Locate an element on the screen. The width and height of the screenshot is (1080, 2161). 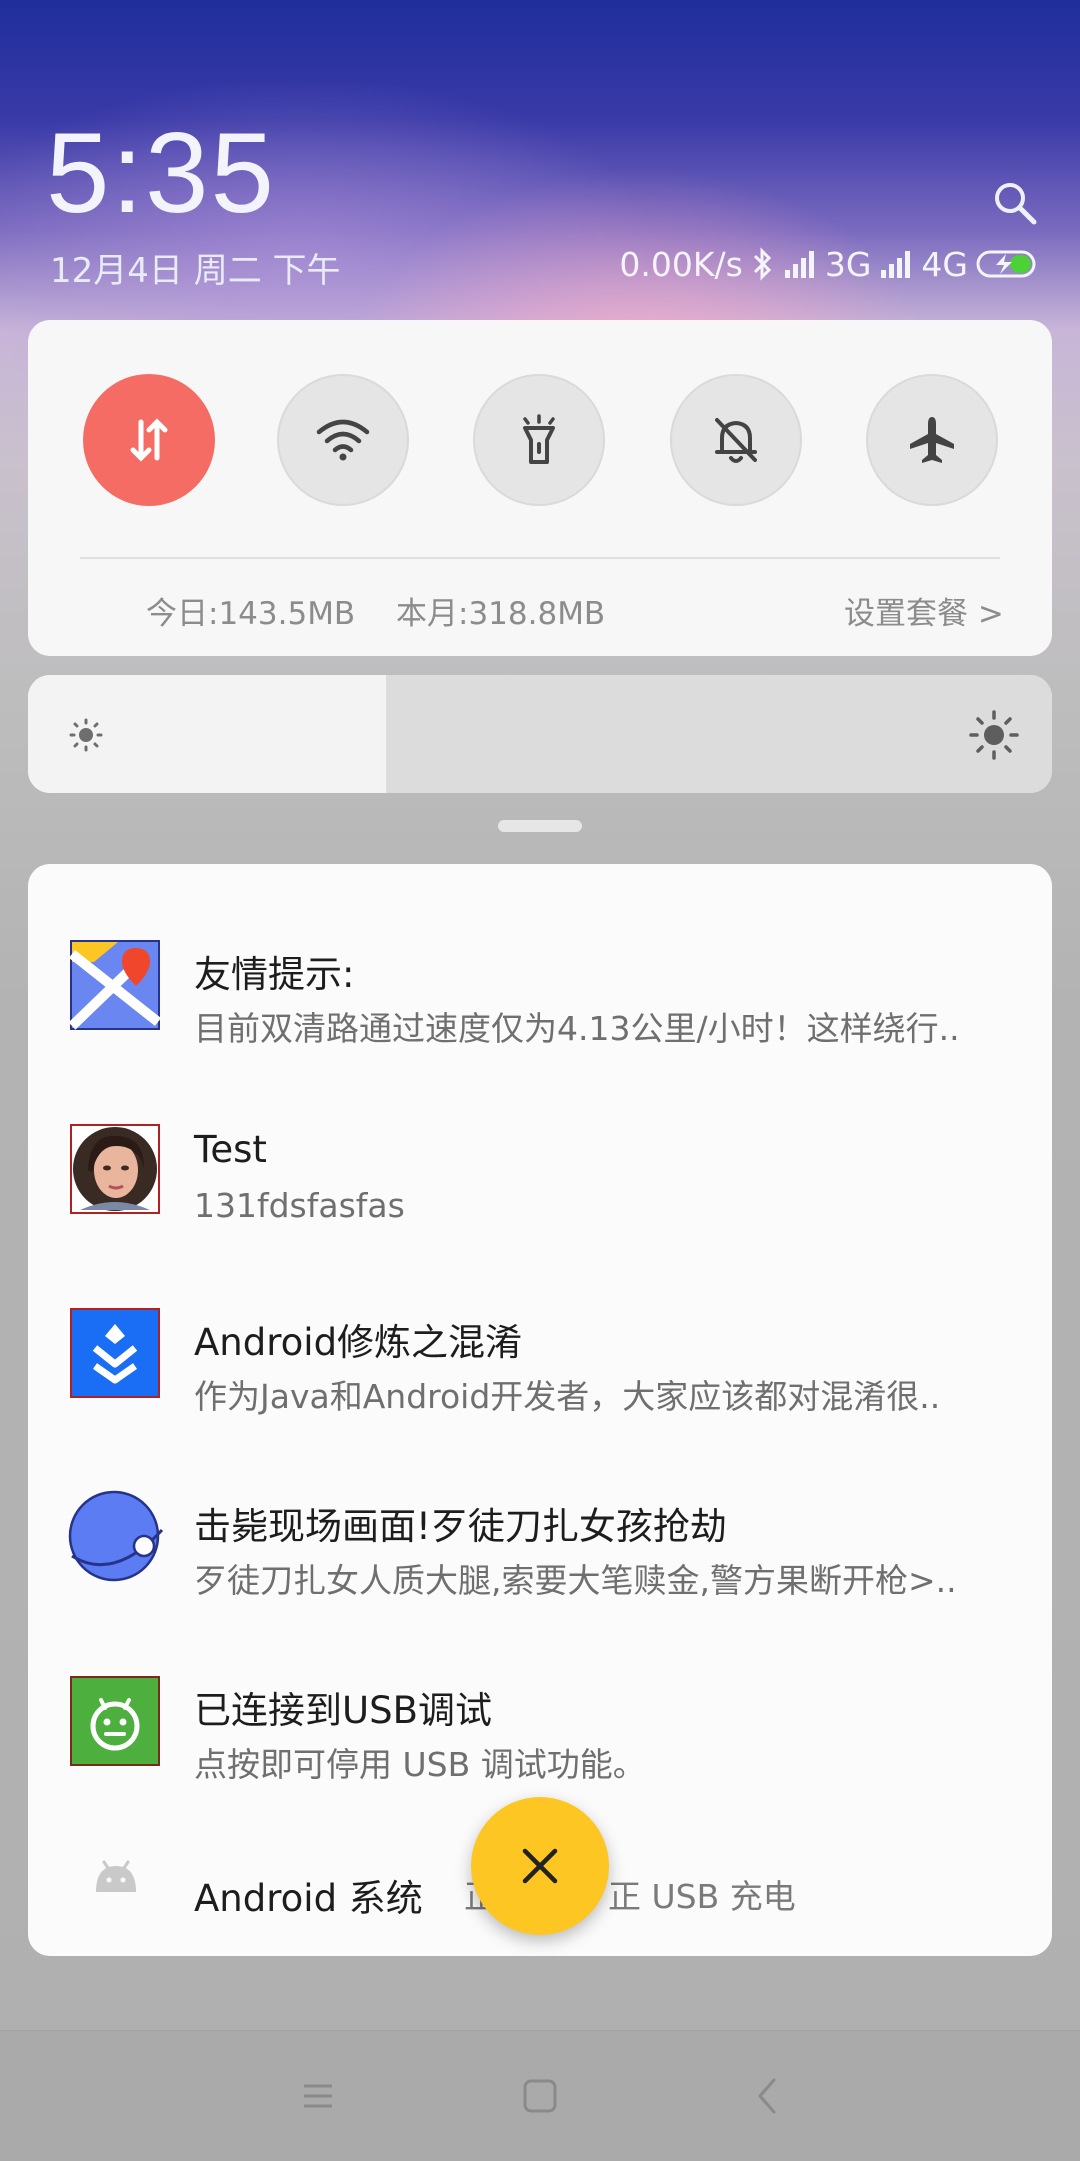
brightness-track is located at coordinates (719, 734).